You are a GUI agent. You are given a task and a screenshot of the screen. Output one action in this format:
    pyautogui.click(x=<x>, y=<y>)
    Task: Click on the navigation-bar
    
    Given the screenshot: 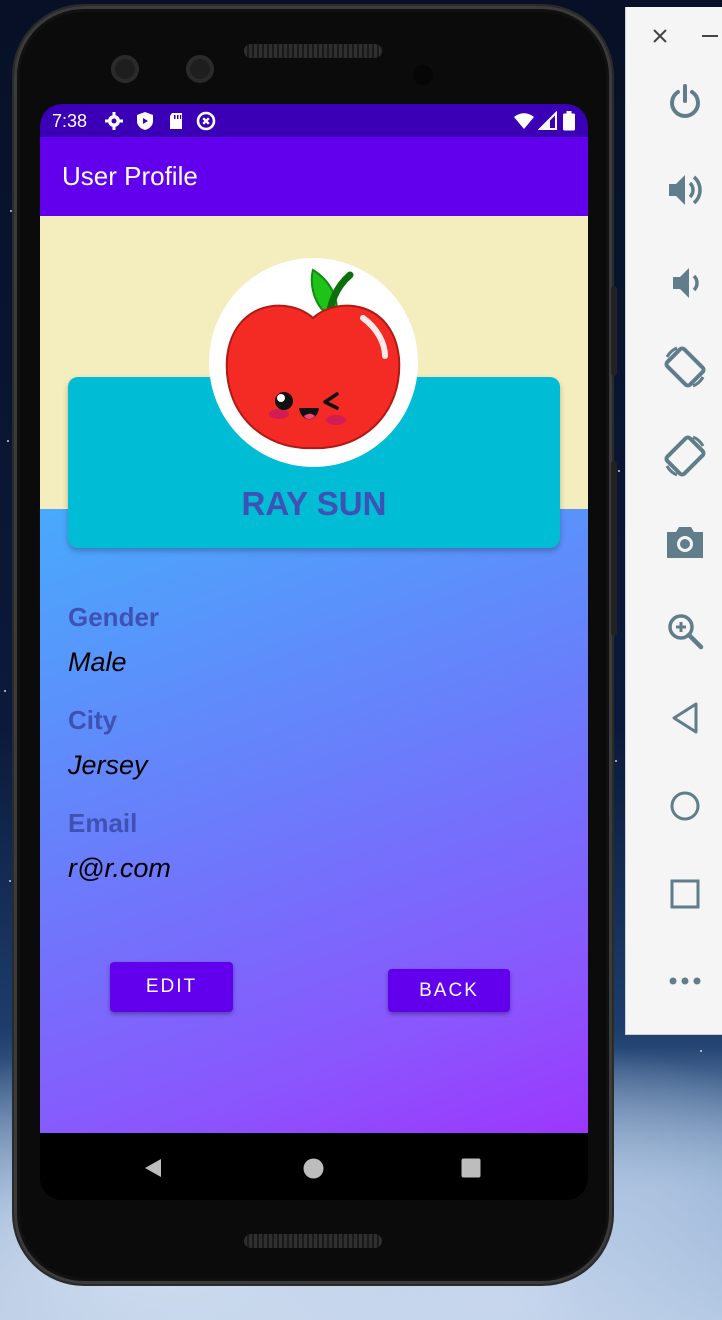 What is the action you would take?
    pyautogui.click(x=314, y=1166)
    